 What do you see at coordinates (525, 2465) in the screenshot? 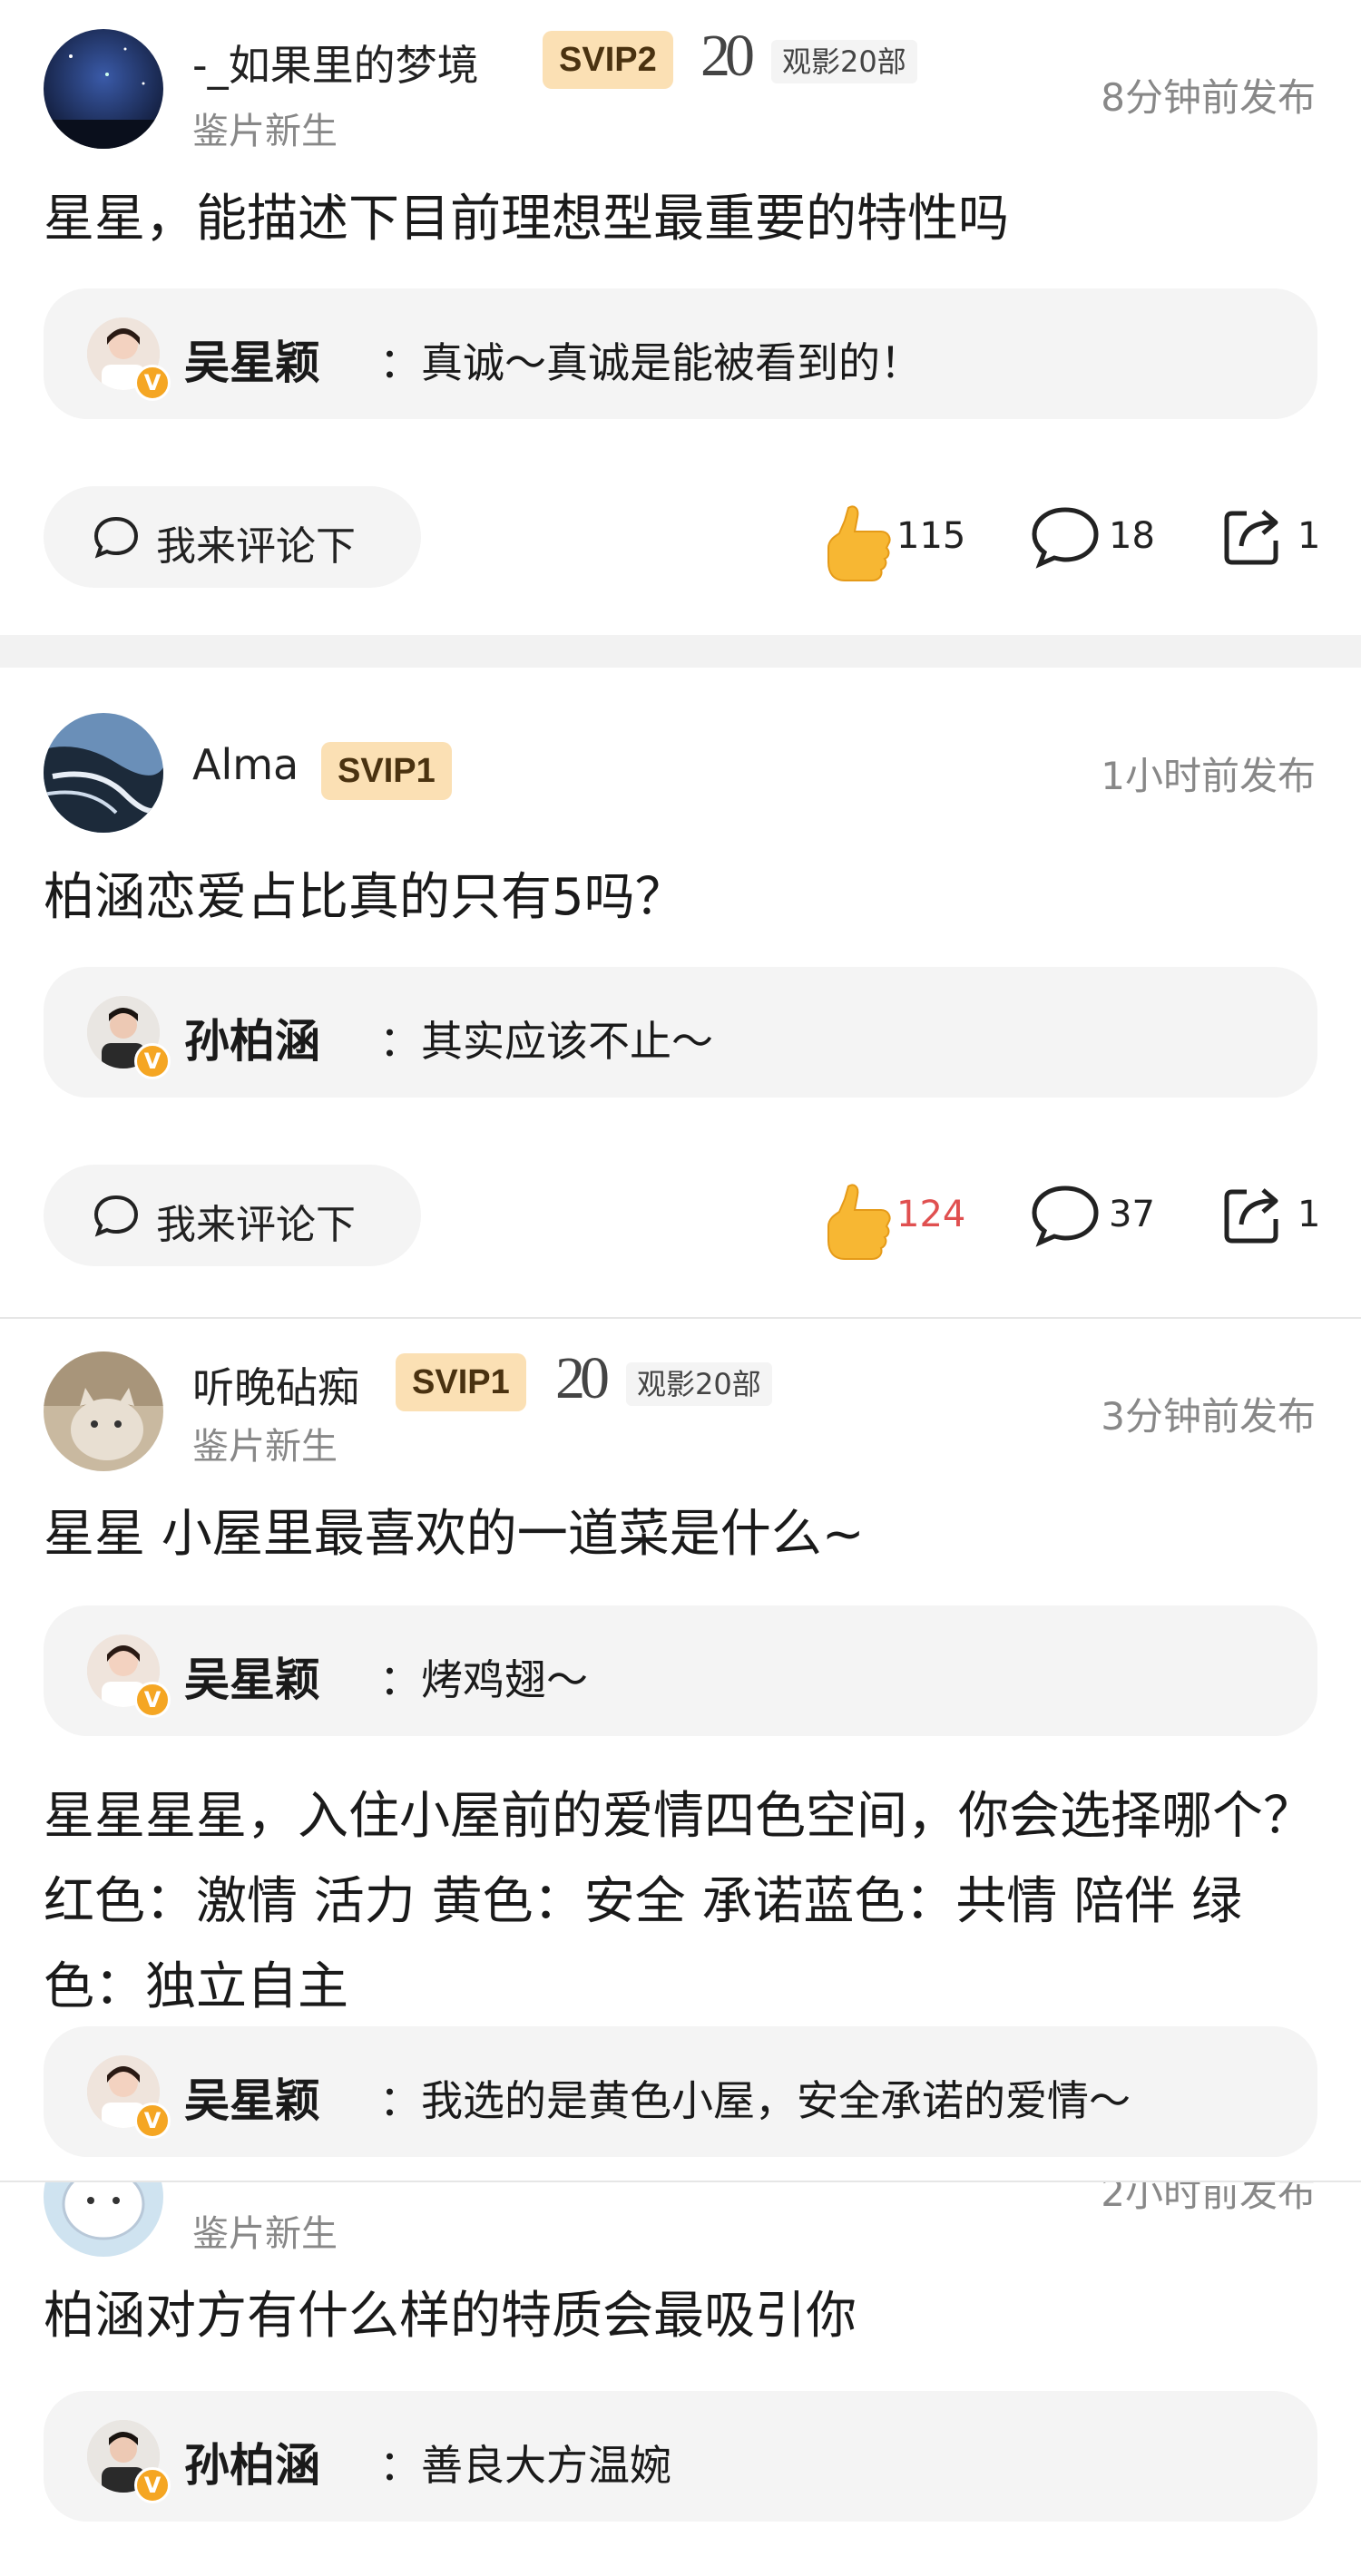
I see `reply-text: ：善良大方温婉` at bounding box center [525, 2465].